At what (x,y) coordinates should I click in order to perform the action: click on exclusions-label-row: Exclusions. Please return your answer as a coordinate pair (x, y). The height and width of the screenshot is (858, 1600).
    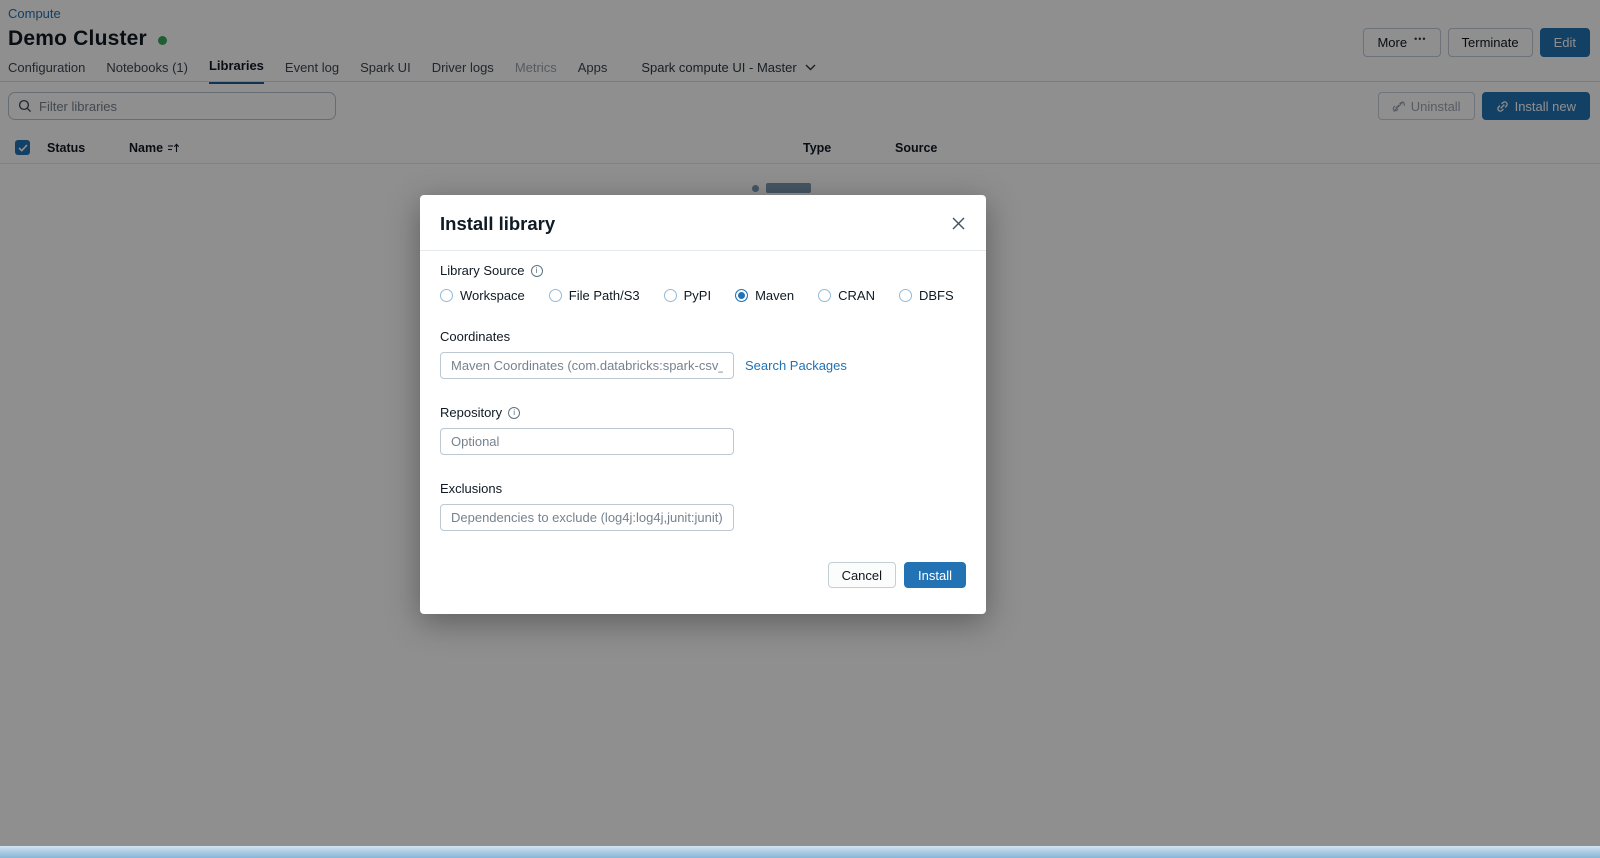
    Looking at the image, I should click on (703, 488).